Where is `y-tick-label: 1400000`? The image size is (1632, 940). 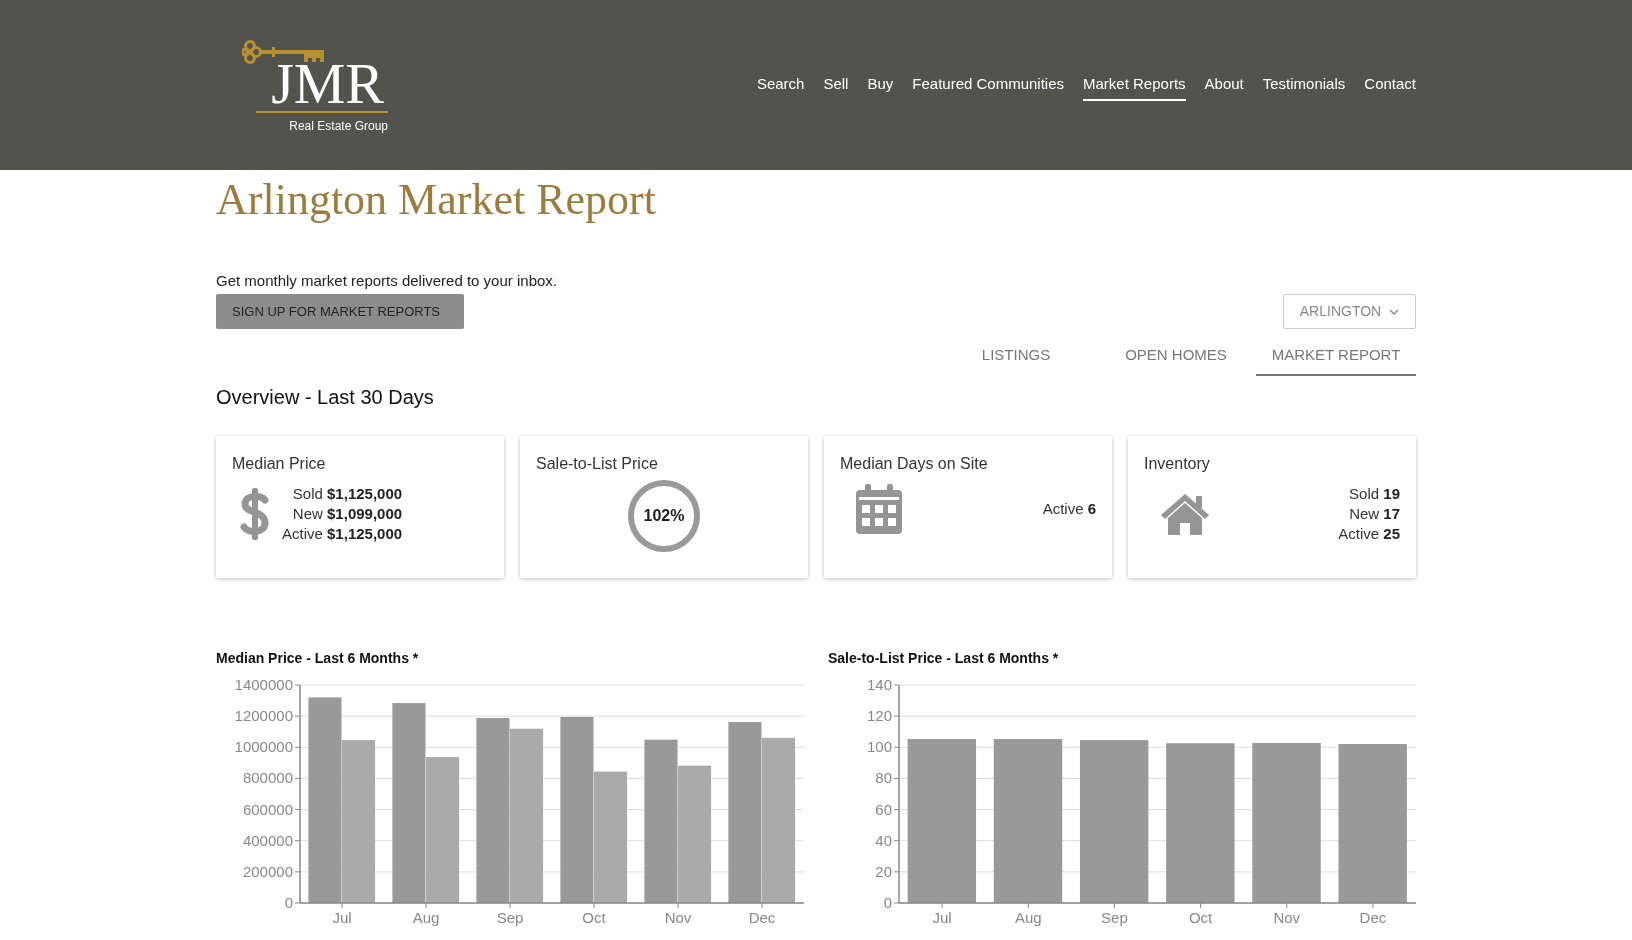
y-tick-label: 1400000 is located at coordinates (263, 685).